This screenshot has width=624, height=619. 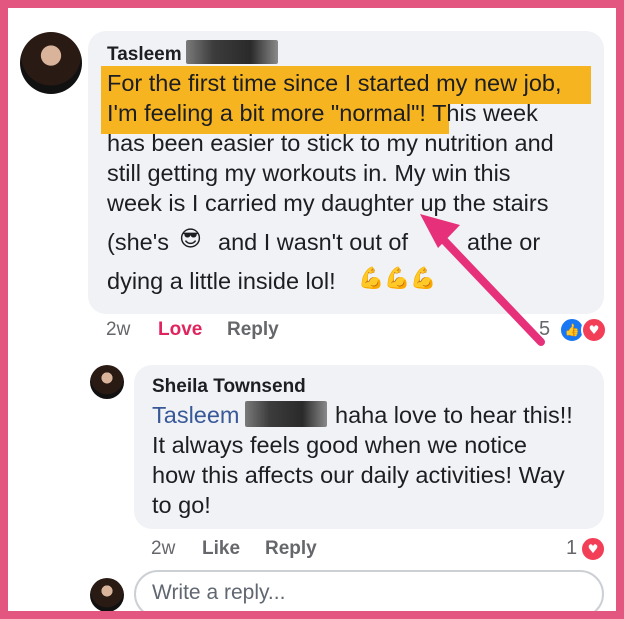 I want to click on arrow-shaft, so click(x=490, y=289).